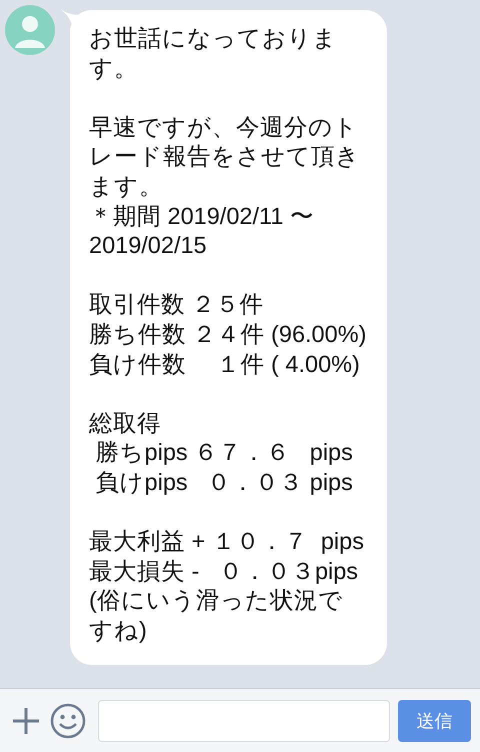 The image size is (480, 752). I want to click on message-text: 負け件数 １件 ( 4.00%), so click(225, 364).